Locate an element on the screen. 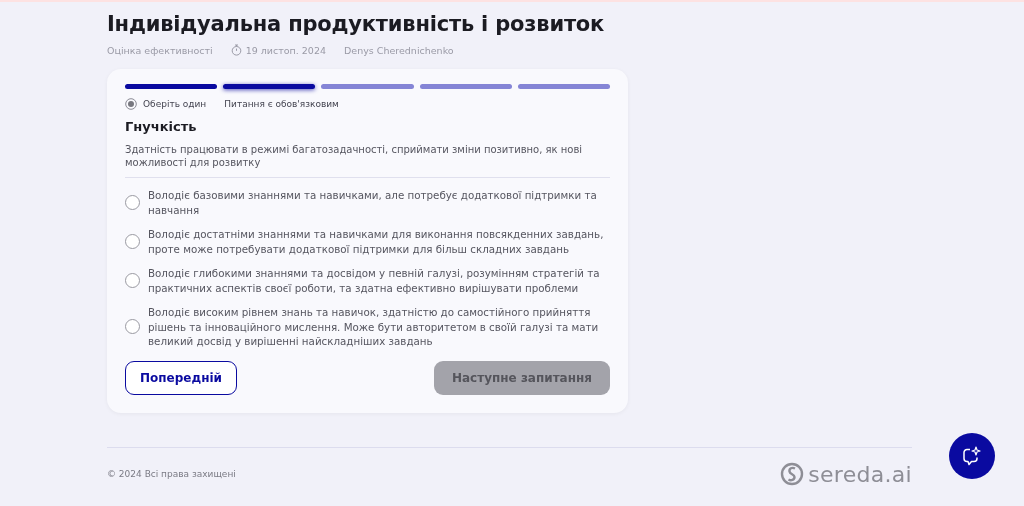 Image resolution: width=1024 pixels, height=506 pixels. logo-icon is located at coordinates (792, 474).